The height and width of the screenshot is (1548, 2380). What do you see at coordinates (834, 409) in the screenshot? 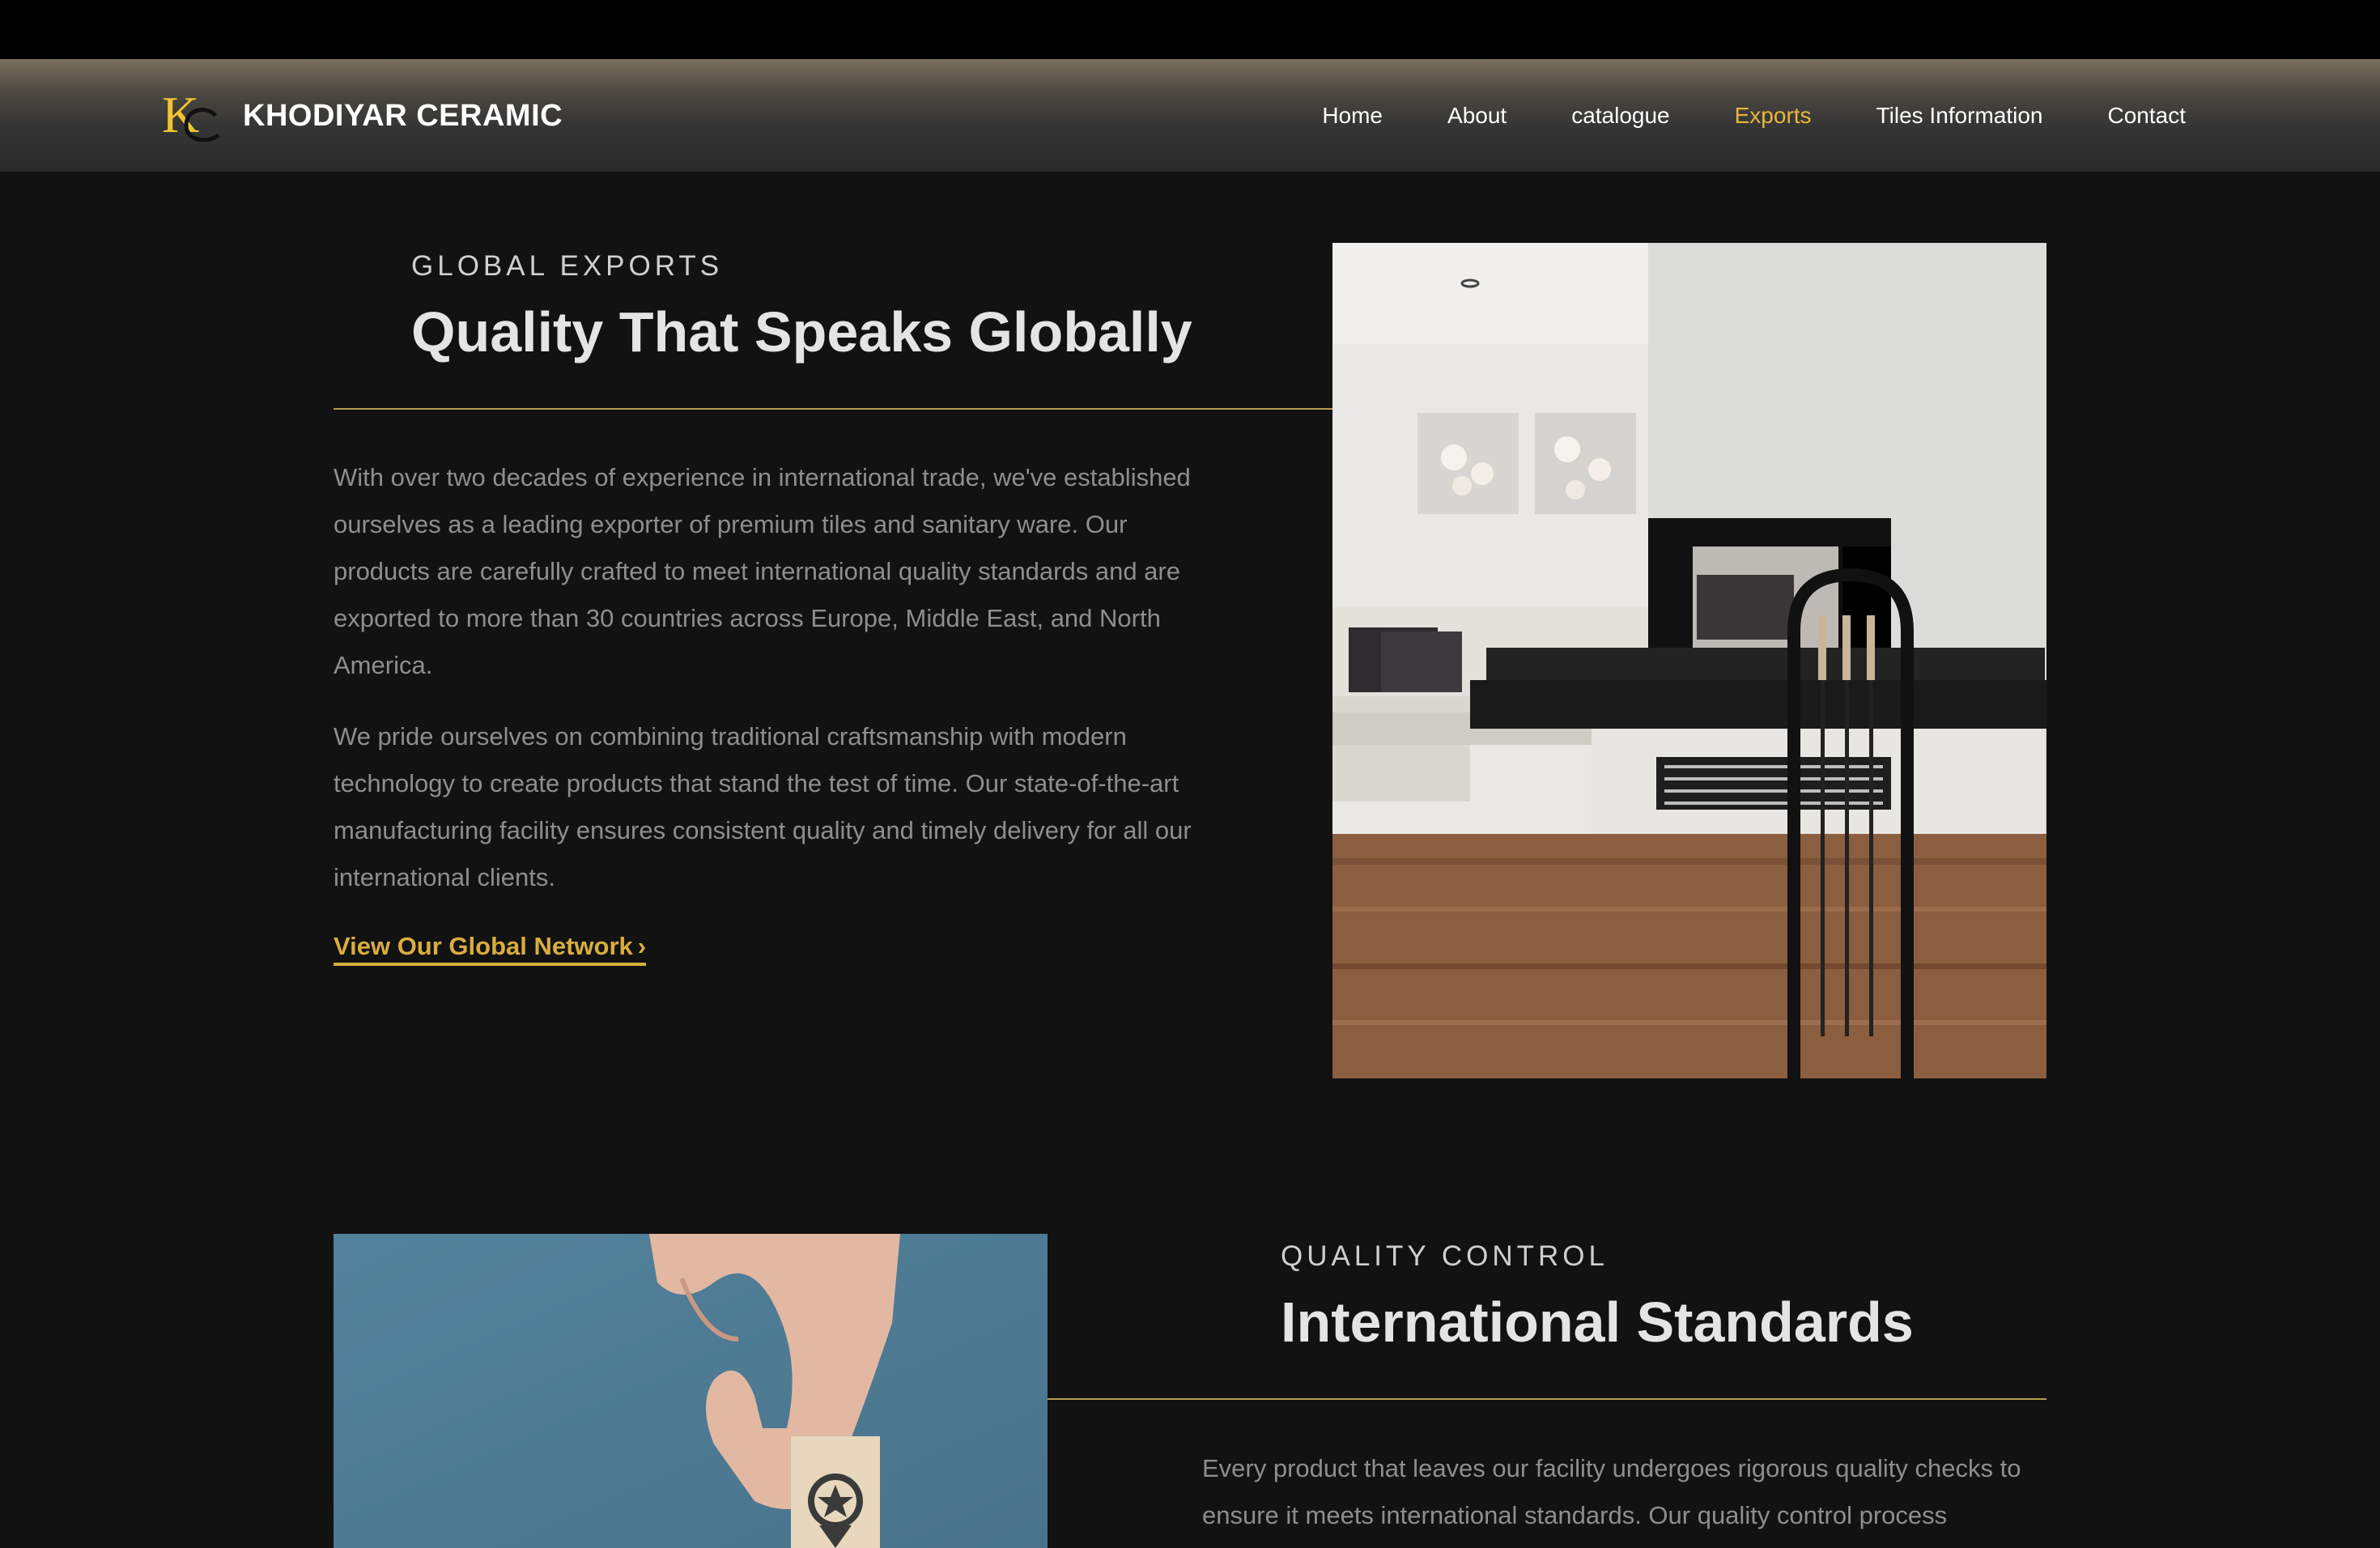
I see `exports-divider` at bounding box center [834, 409].